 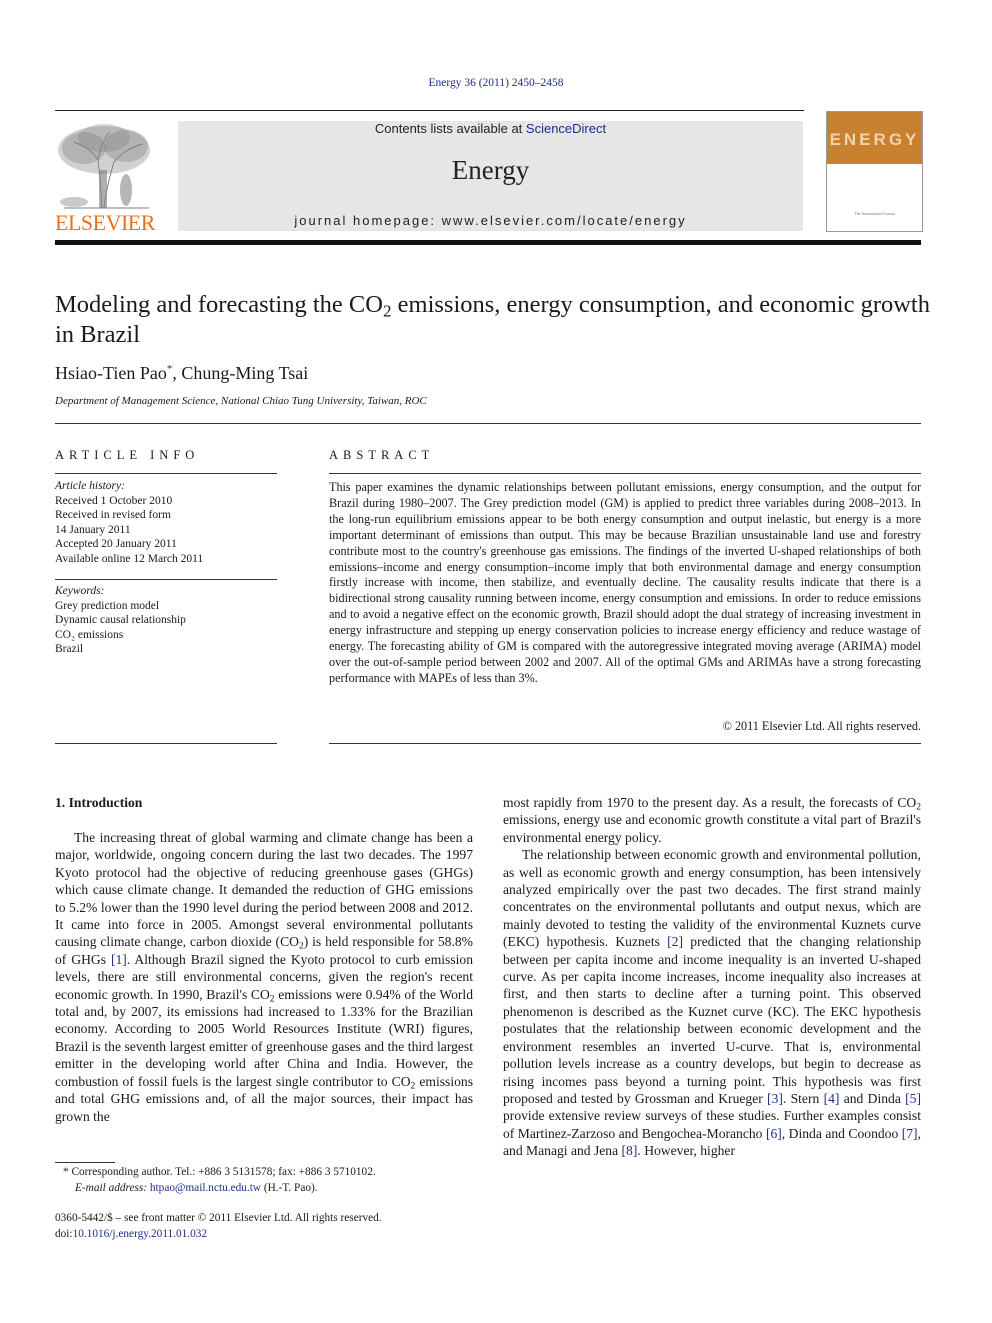 I want to click on header-rule, so click(x=429, y=110).